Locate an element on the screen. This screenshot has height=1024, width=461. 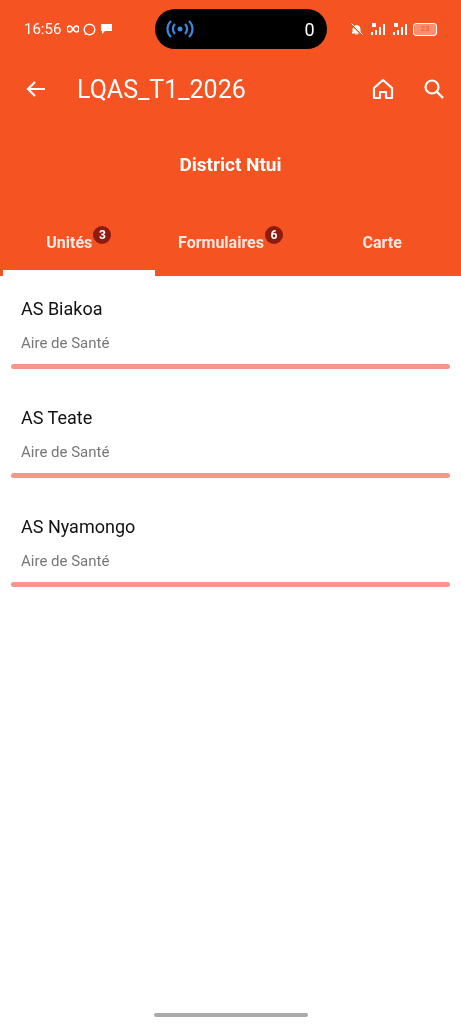
message-icon is located at coordinates (107, 29).